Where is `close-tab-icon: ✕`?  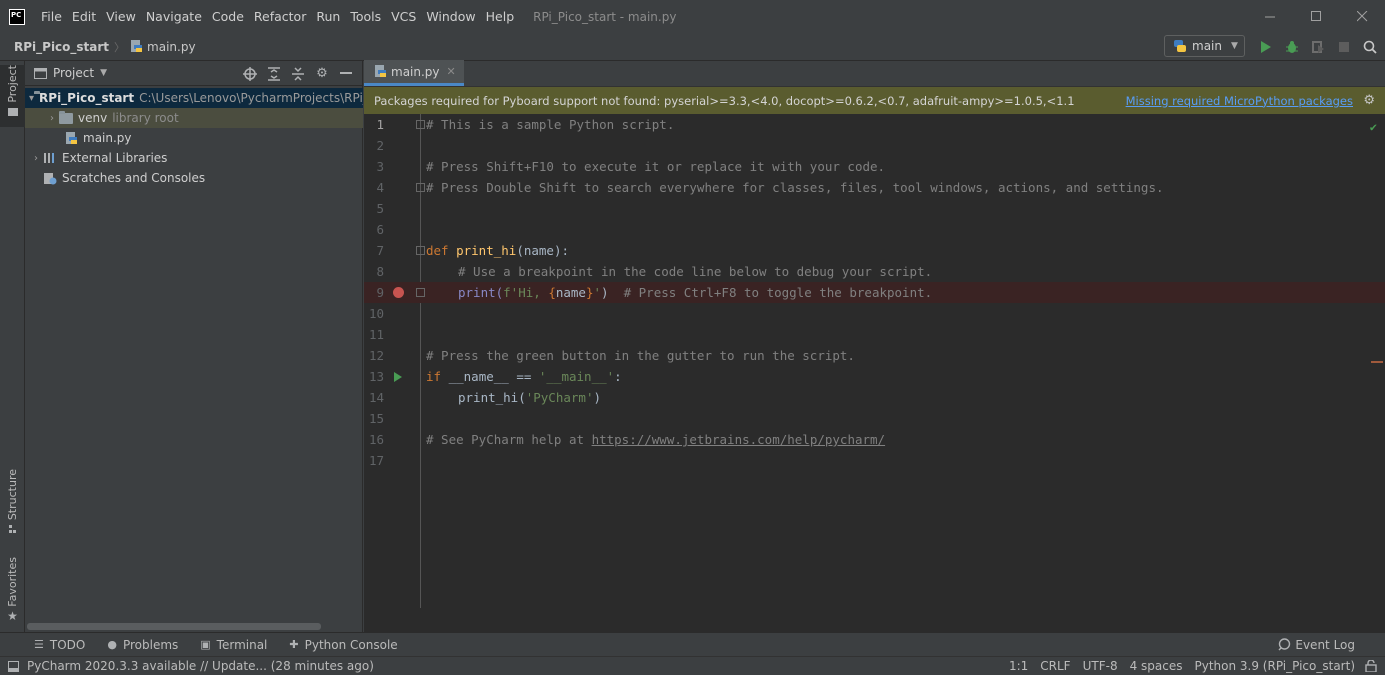 close-tab-icon: ✕ is located at coordinates (451, 71).